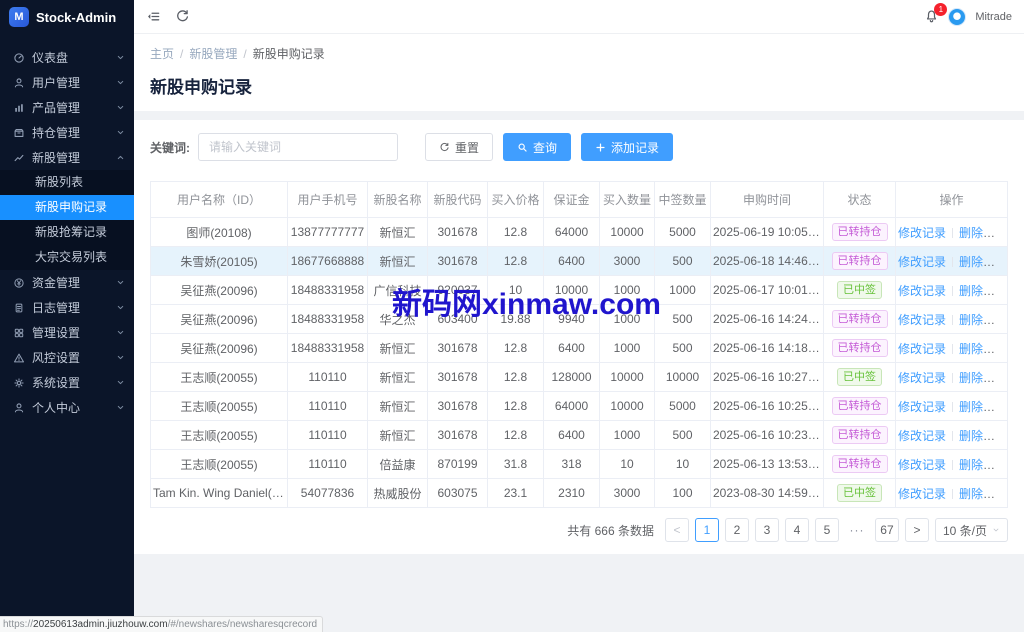  What do you see at coordinates (19, 283) in the screenshot?
I see `funds-icon` at bounding box center [19, 283].